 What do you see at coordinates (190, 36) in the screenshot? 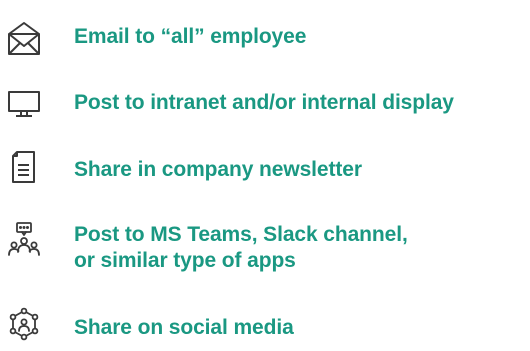
I see `item-label: Email to “all” employee` at bounding box center [190, 36].